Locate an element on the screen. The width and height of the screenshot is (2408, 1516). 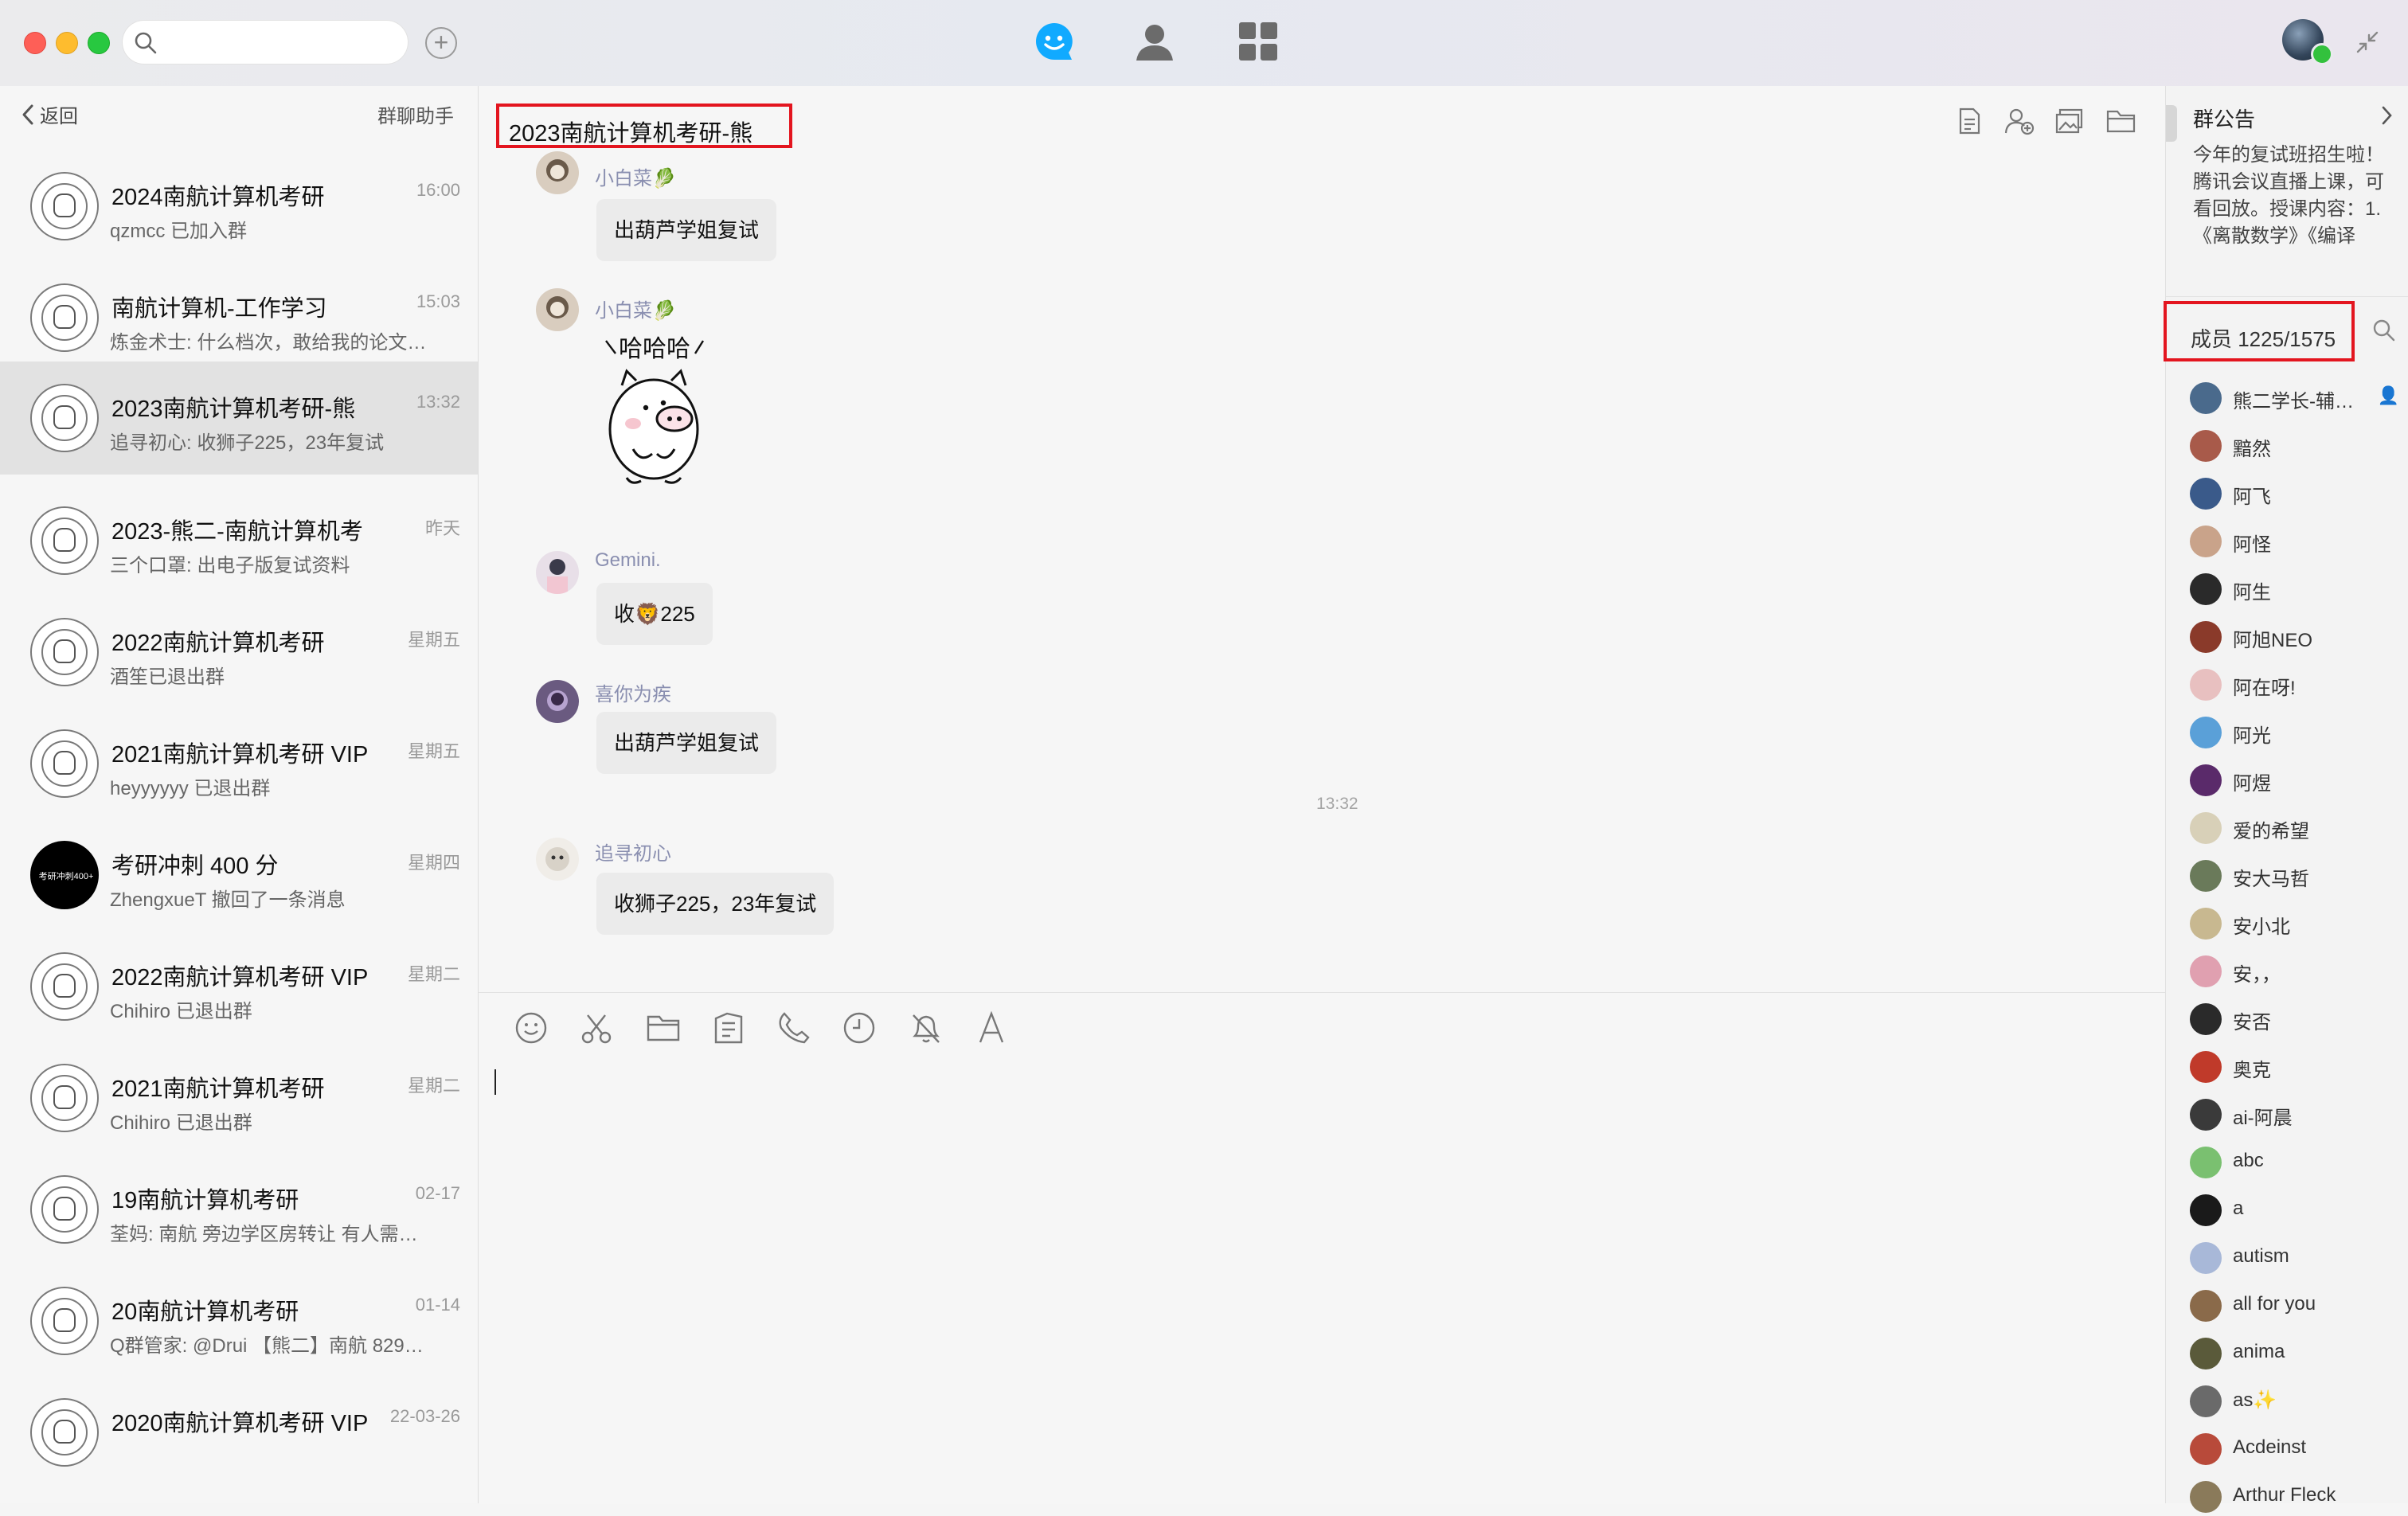
close-window-button is located at coordinates (35, 43).